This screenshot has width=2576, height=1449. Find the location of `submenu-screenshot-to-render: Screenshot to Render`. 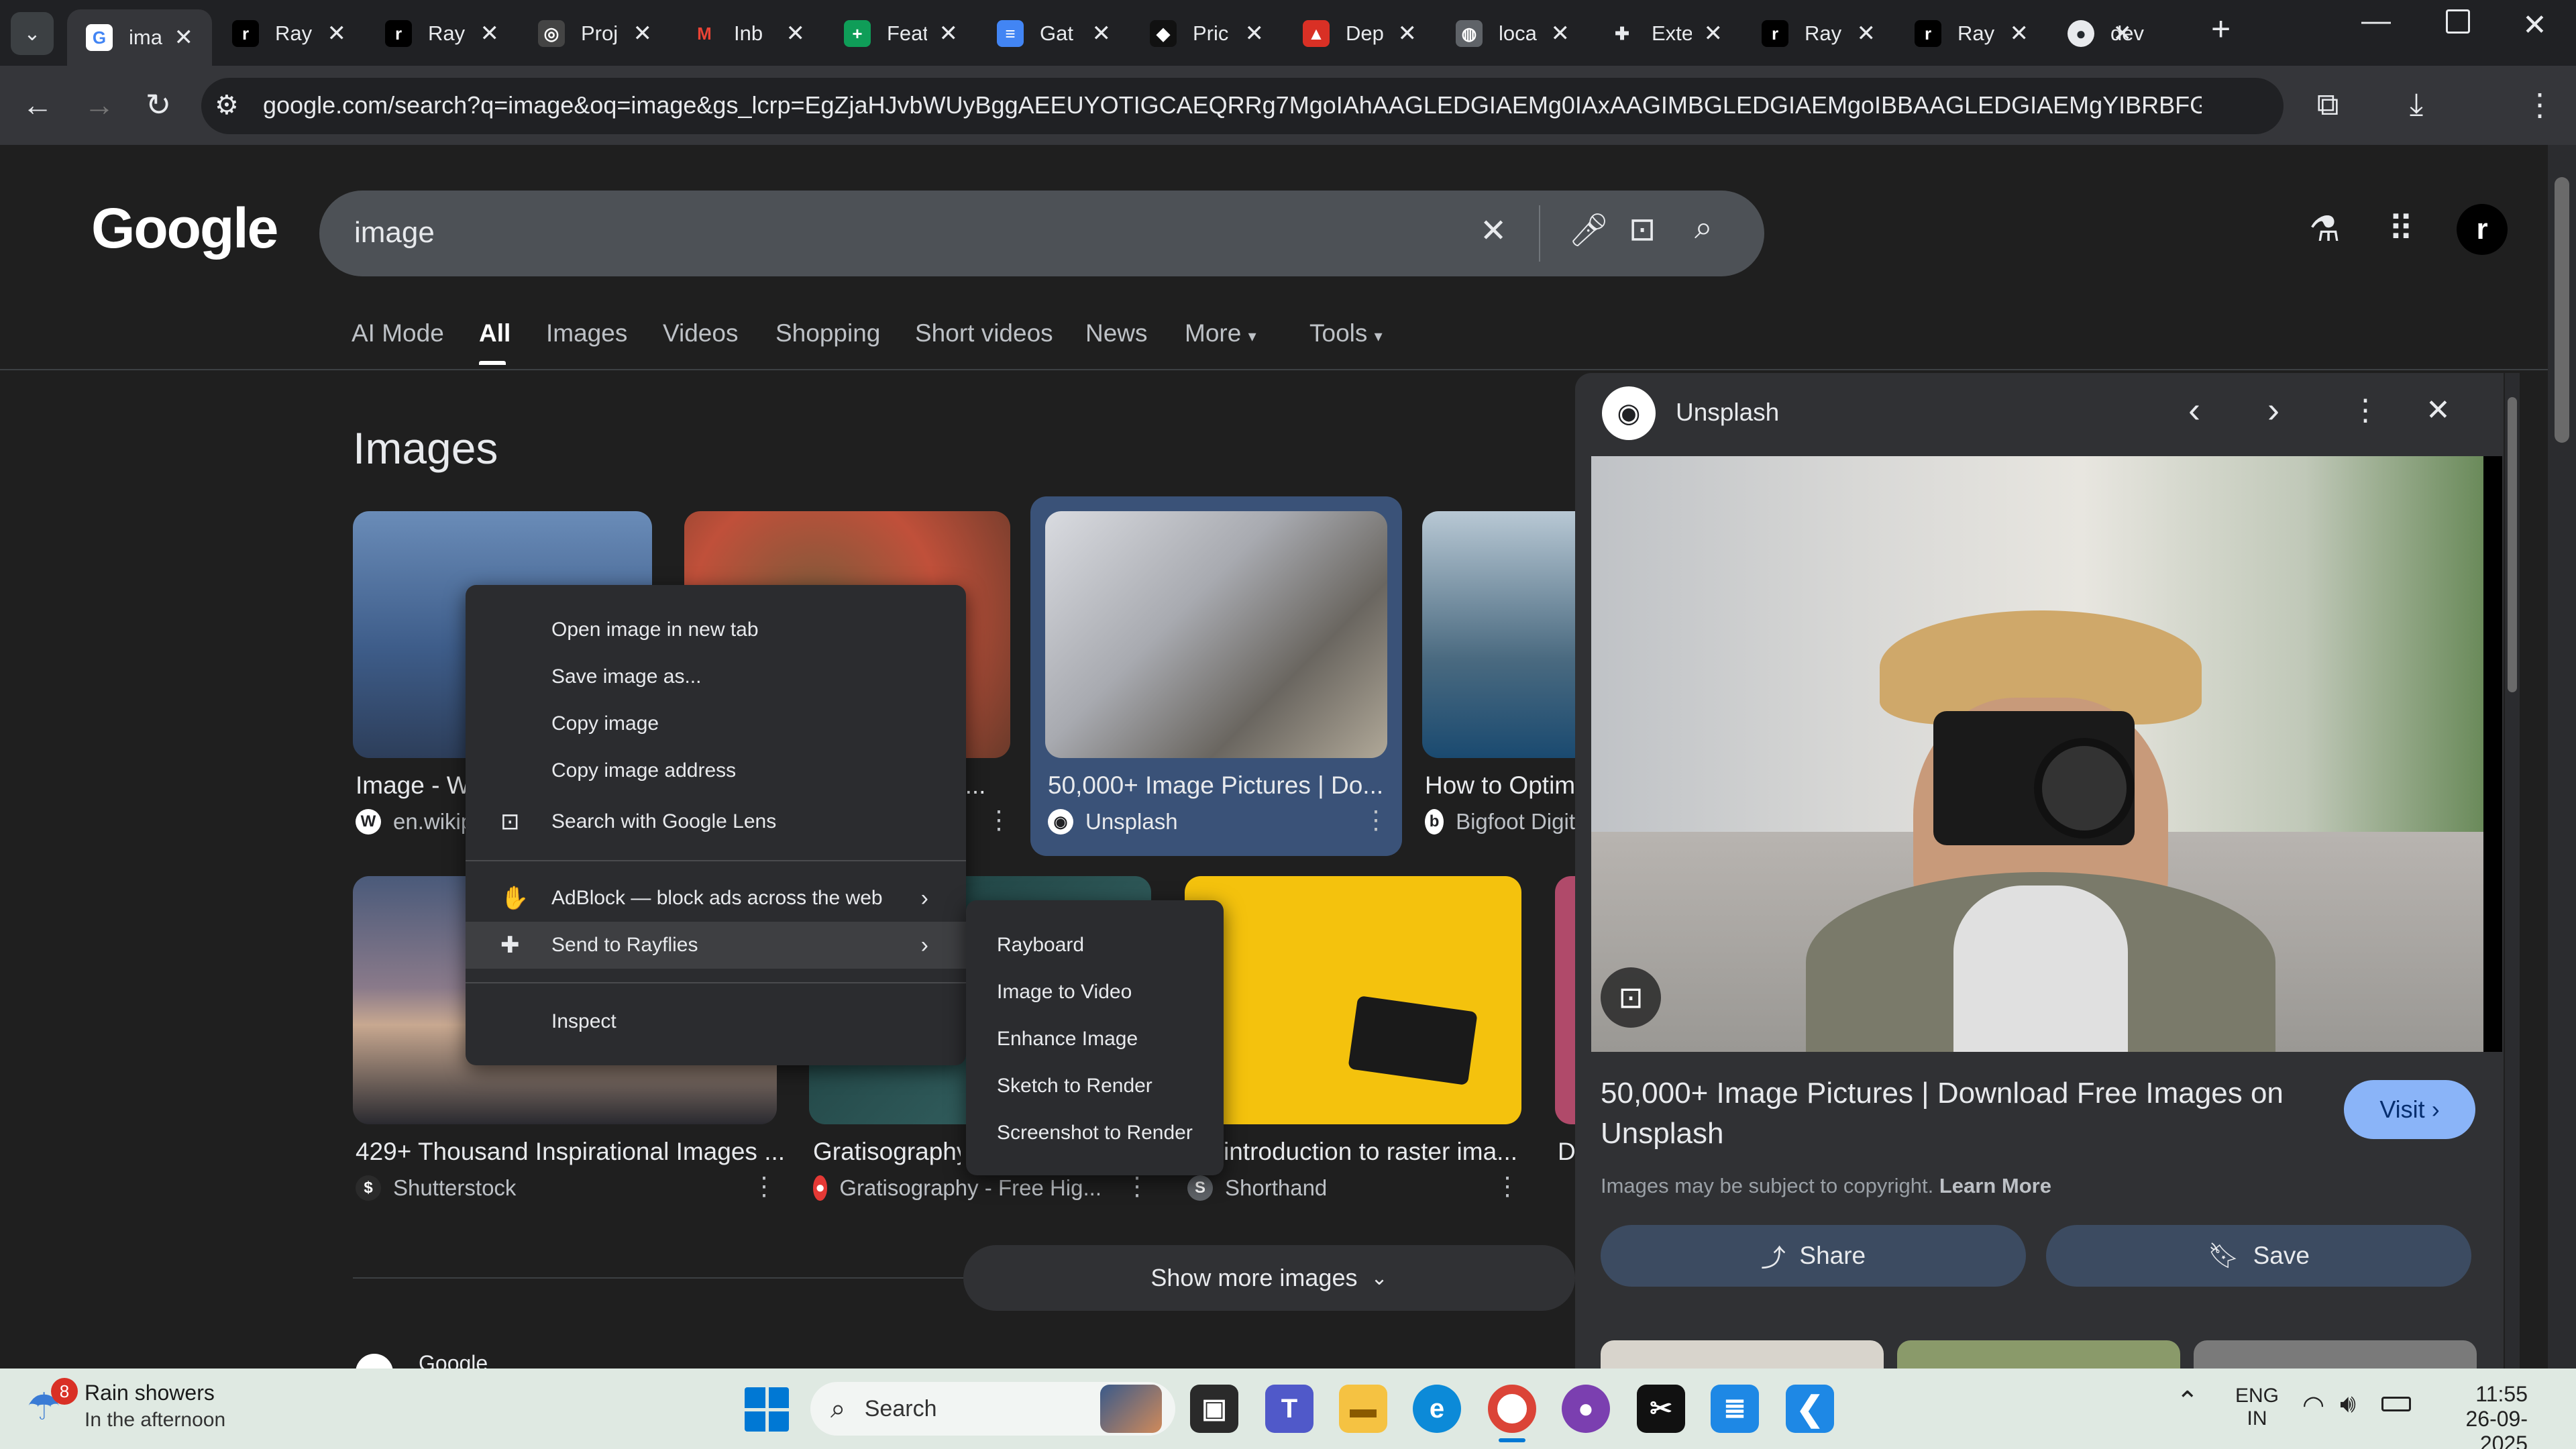

submenu-screenshot-to-render: Screenshot to Render is located at coordinates (1095, 1133).